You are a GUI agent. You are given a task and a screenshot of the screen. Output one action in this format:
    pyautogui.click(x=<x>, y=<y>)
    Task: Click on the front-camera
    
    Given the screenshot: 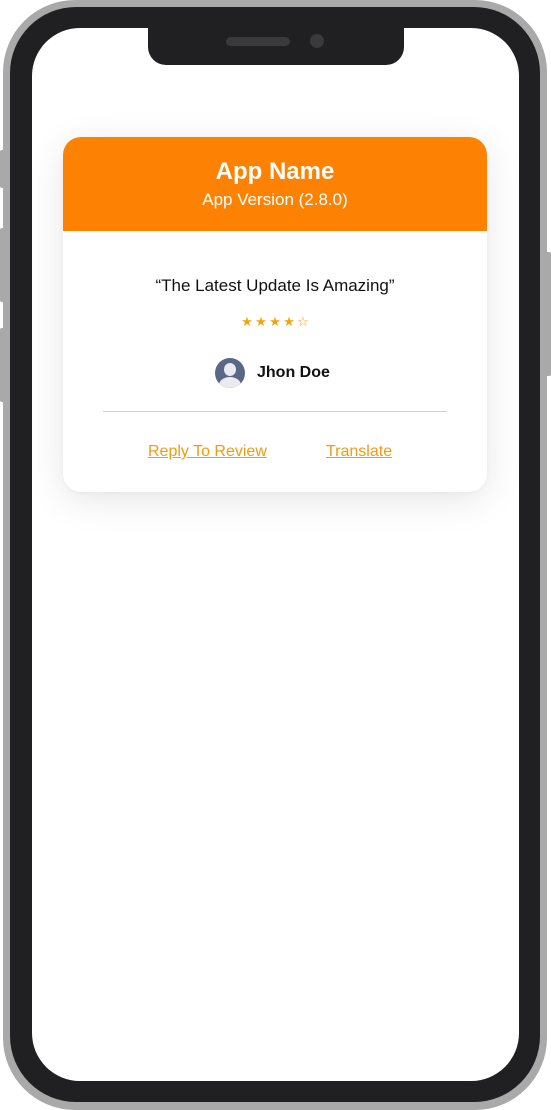 What is the action you would take?
    pyautogui.click(x=317, y=41)
    